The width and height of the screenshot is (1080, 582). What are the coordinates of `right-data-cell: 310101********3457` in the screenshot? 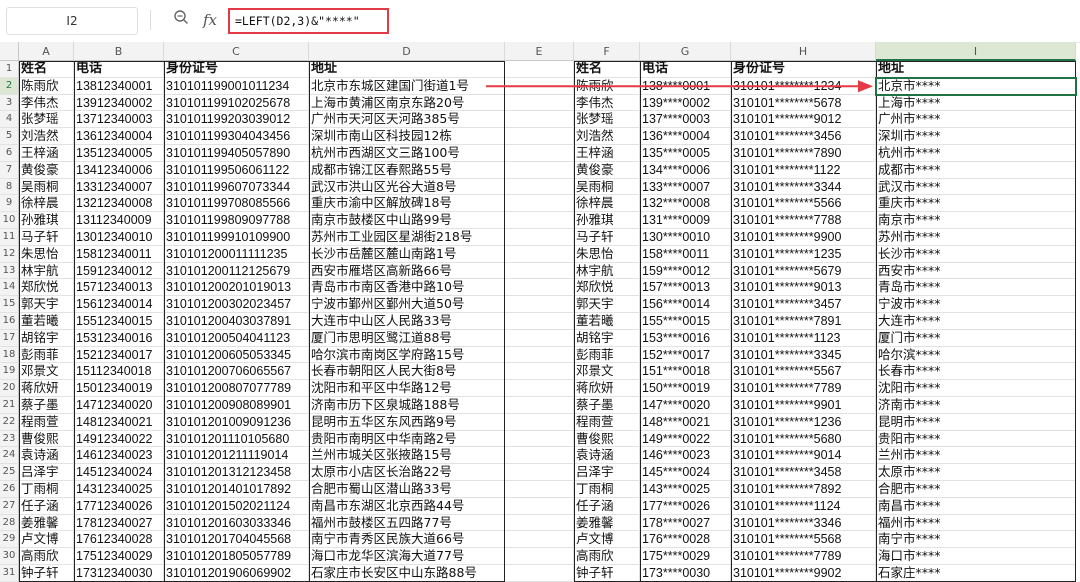 It's located at (803, 304).